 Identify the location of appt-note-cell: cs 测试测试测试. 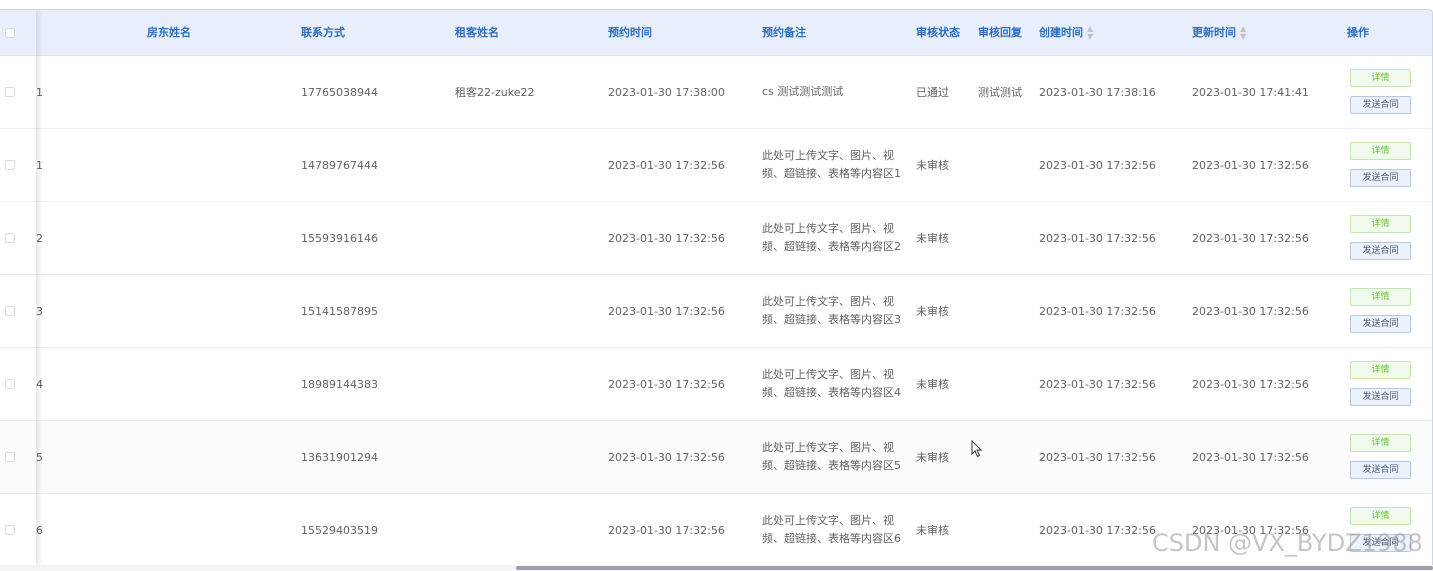
(803, 91).